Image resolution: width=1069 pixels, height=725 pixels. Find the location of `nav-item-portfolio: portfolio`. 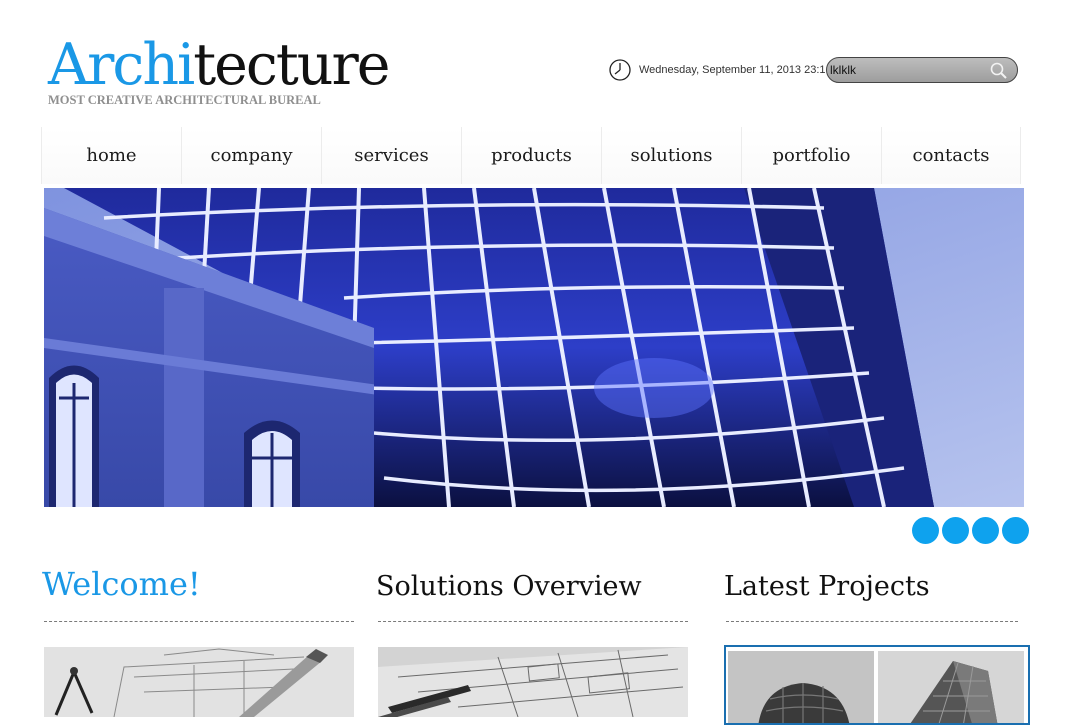

nav-item-portfolio: portfolio is located at coordinates (811, 155).